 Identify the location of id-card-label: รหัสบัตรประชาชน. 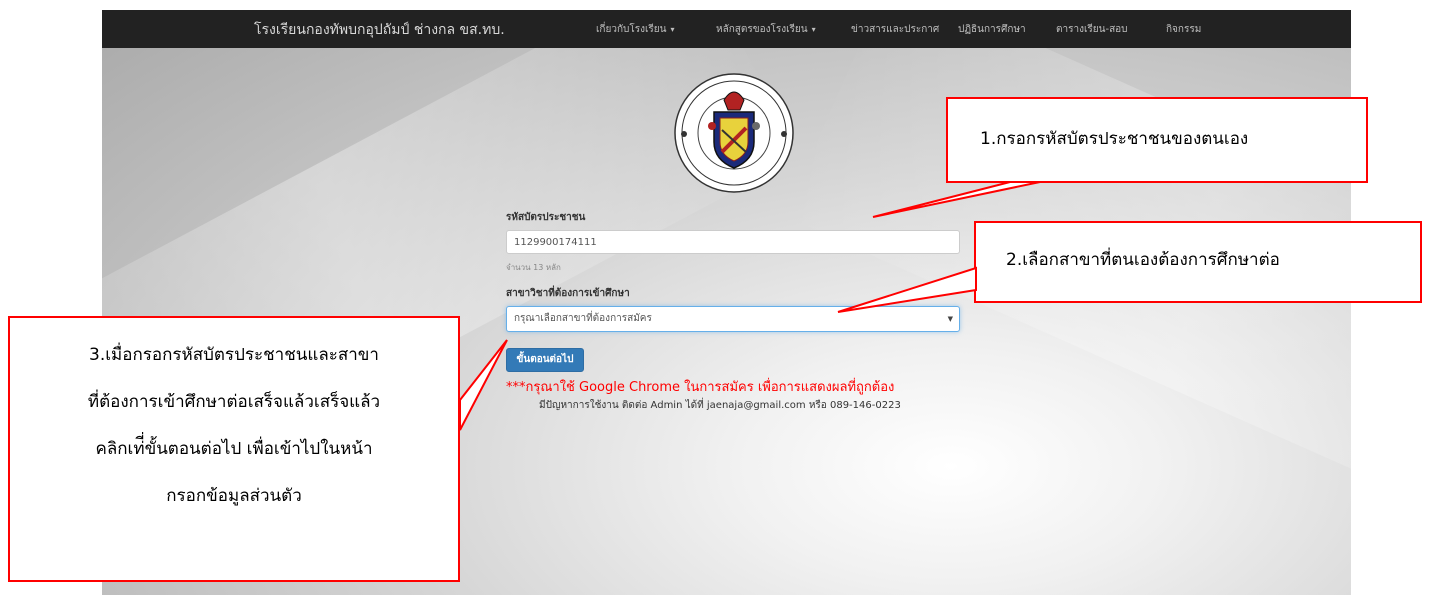
(546, 217).